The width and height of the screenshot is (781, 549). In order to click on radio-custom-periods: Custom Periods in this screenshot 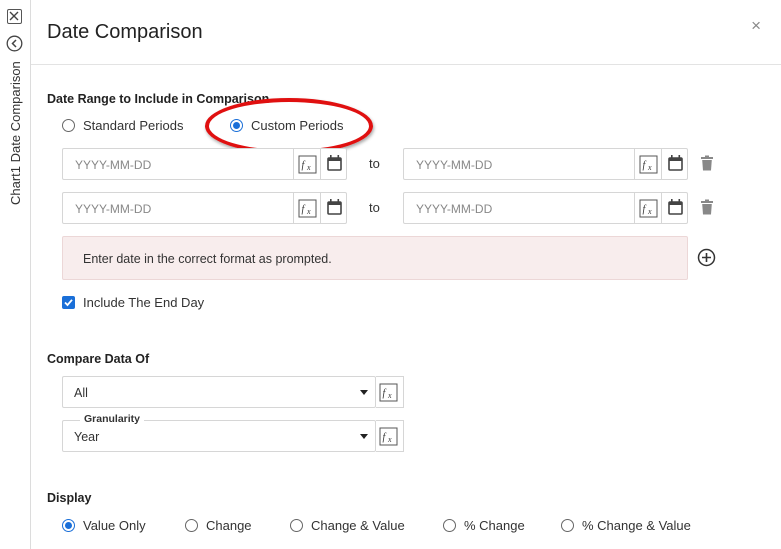, I will do `click(286, 125)`.